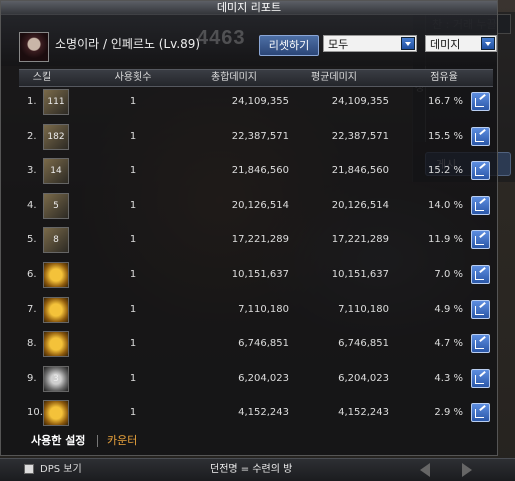 The height and width of the screenshot is (481, 515). I want to click on type-select-value: 데미지, so click(445, 44).